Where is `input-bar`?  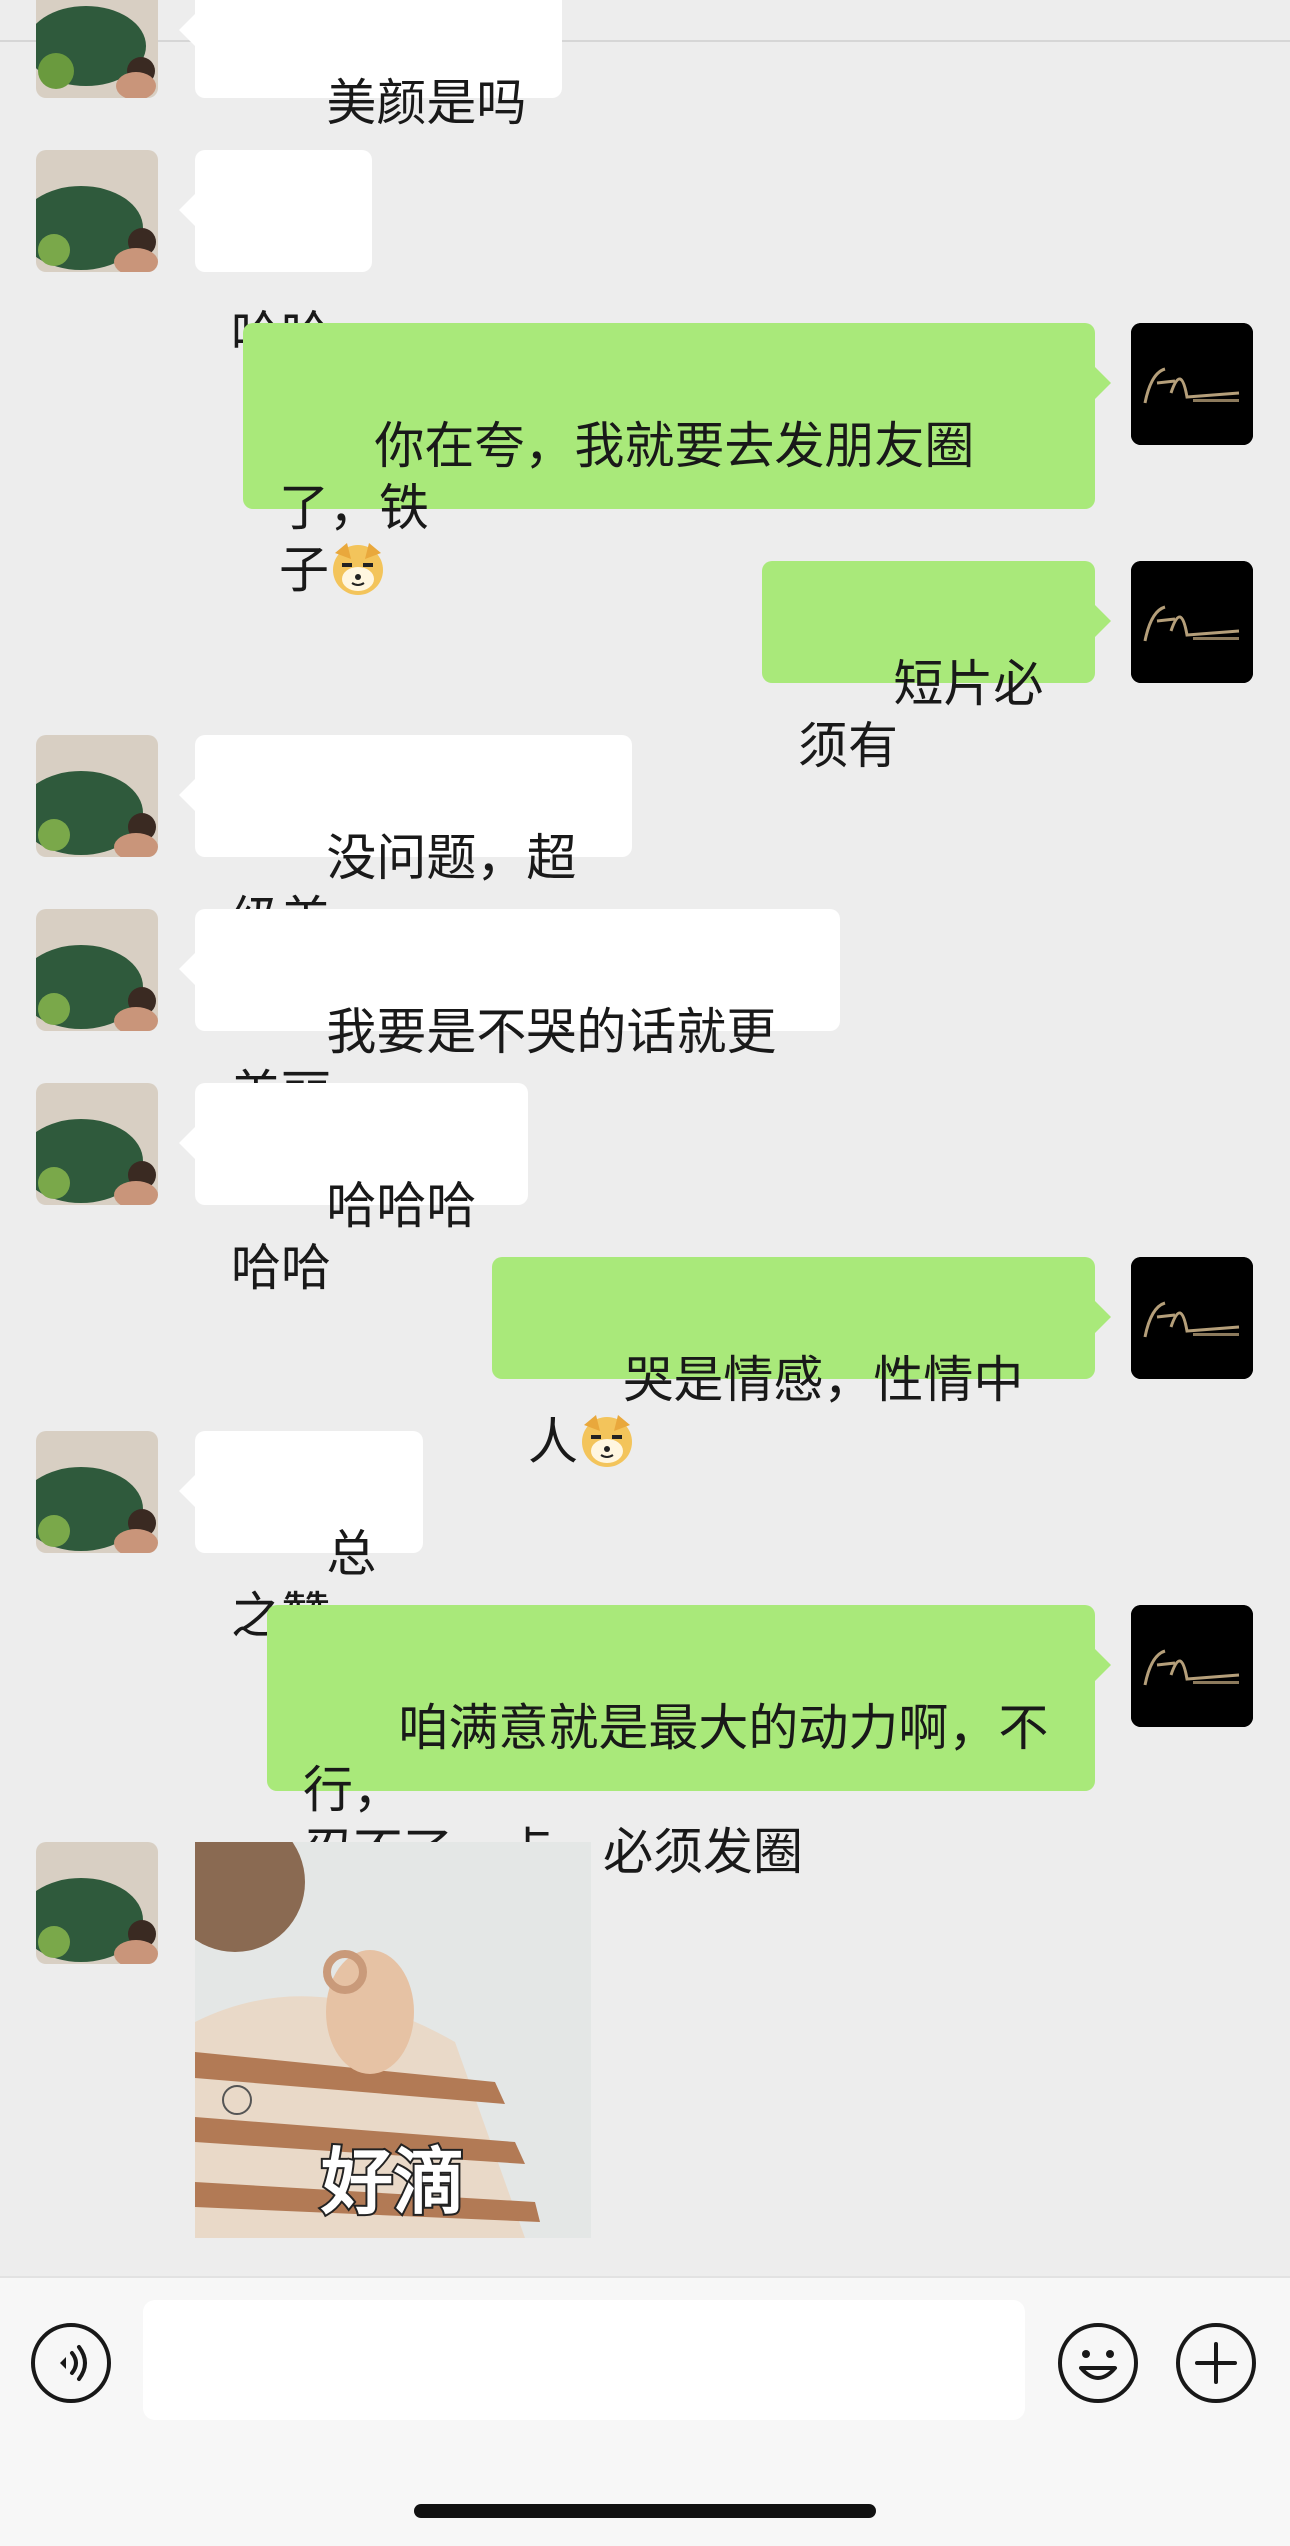
input-bar is located at coordinates (645, 2411).